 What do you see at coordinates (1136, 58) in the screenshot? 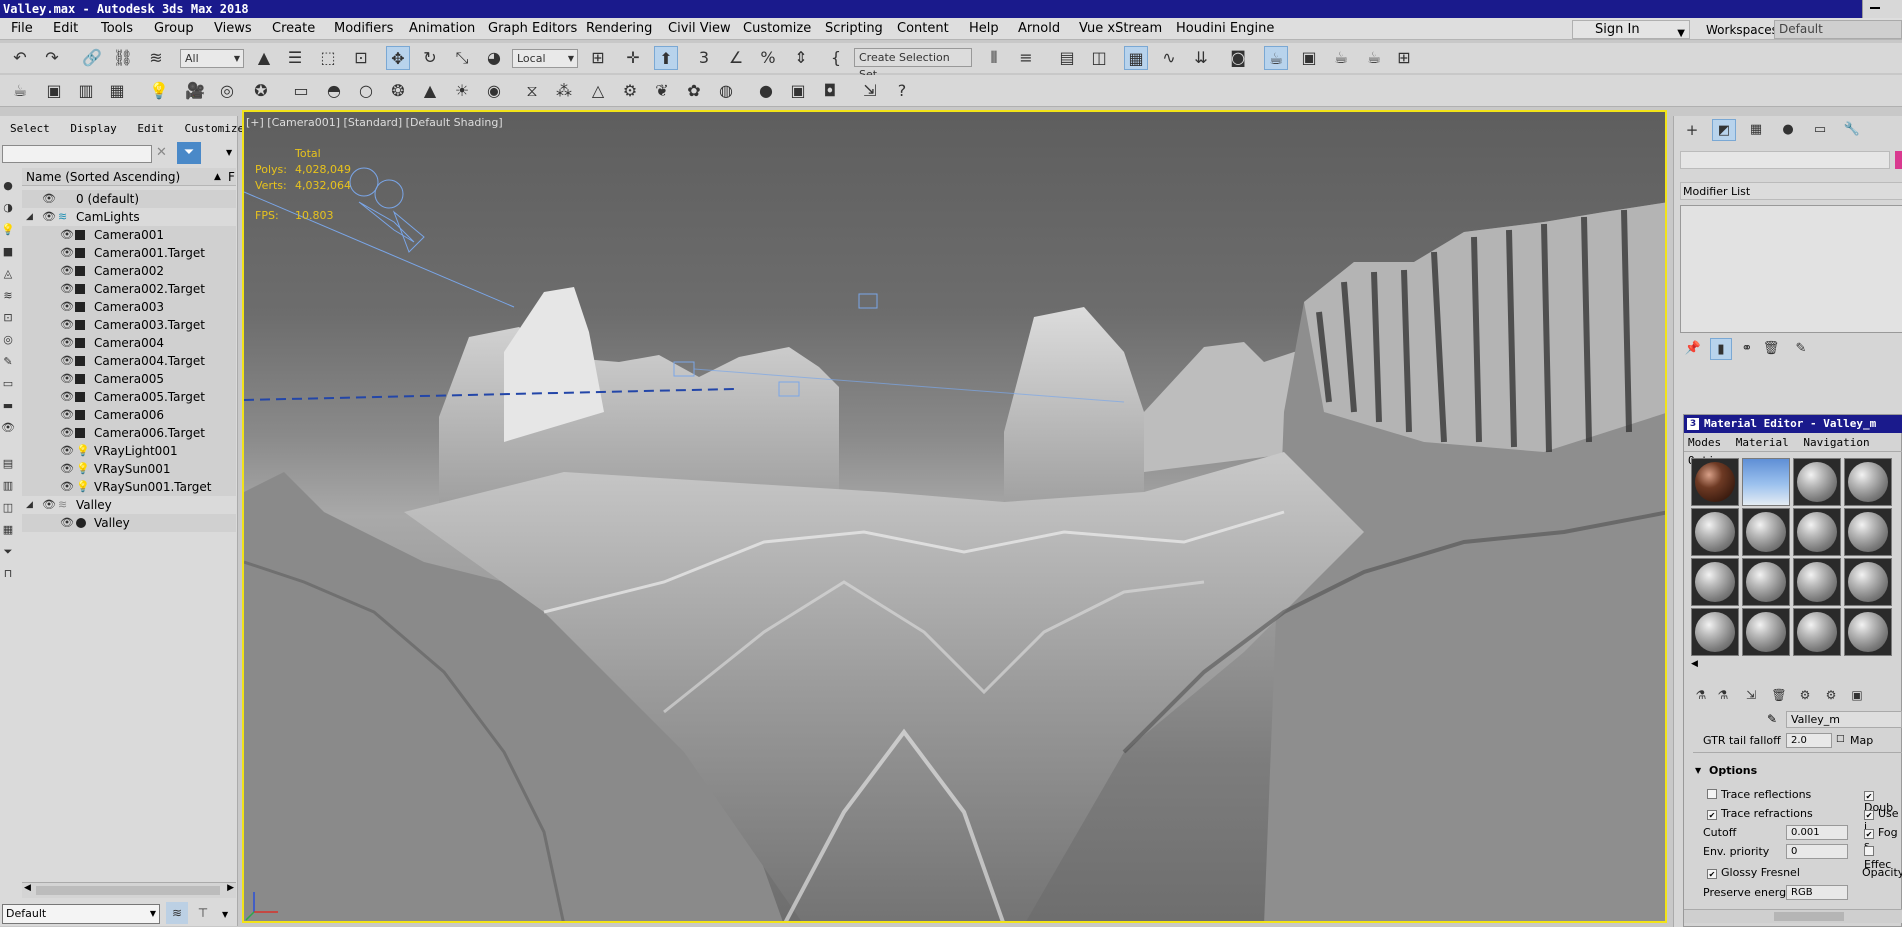
I see `ribbon-toggle-icon: ▦` at bounding box center [1136, 58].